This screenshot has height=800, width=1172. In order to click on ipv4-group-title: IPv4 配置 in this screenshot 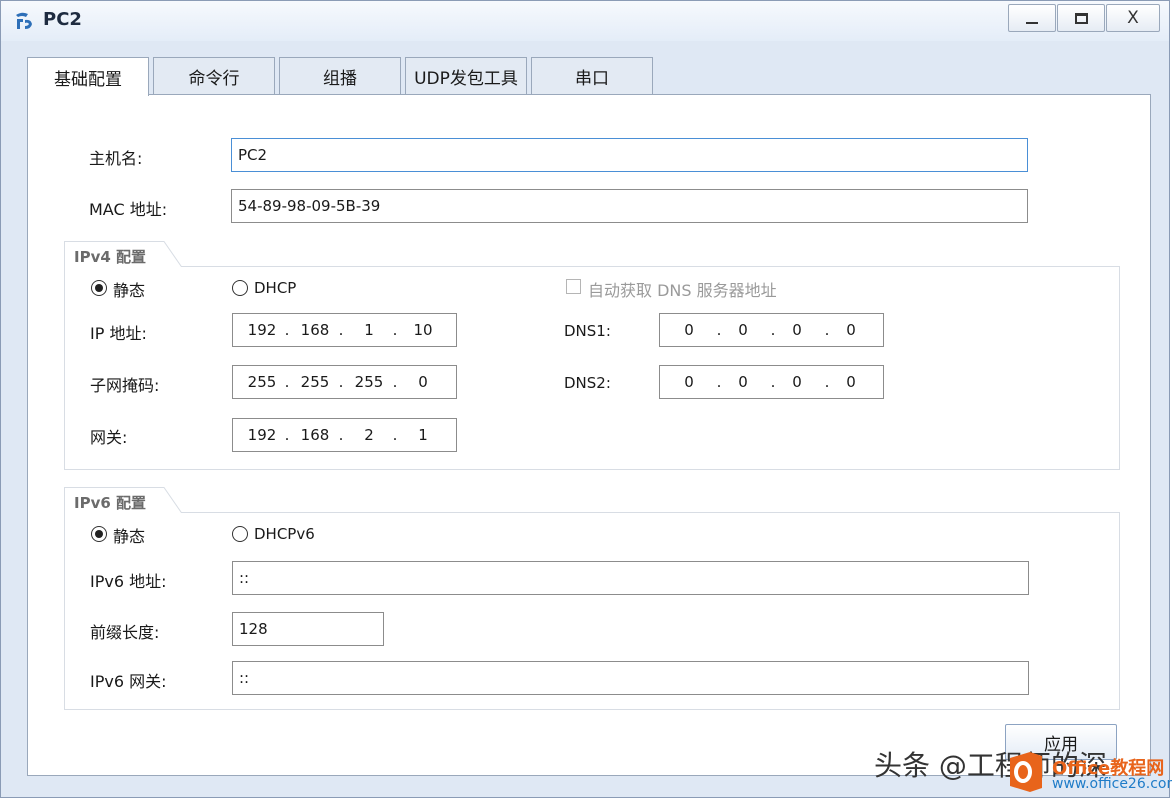, I will do `click(110, 257)`.